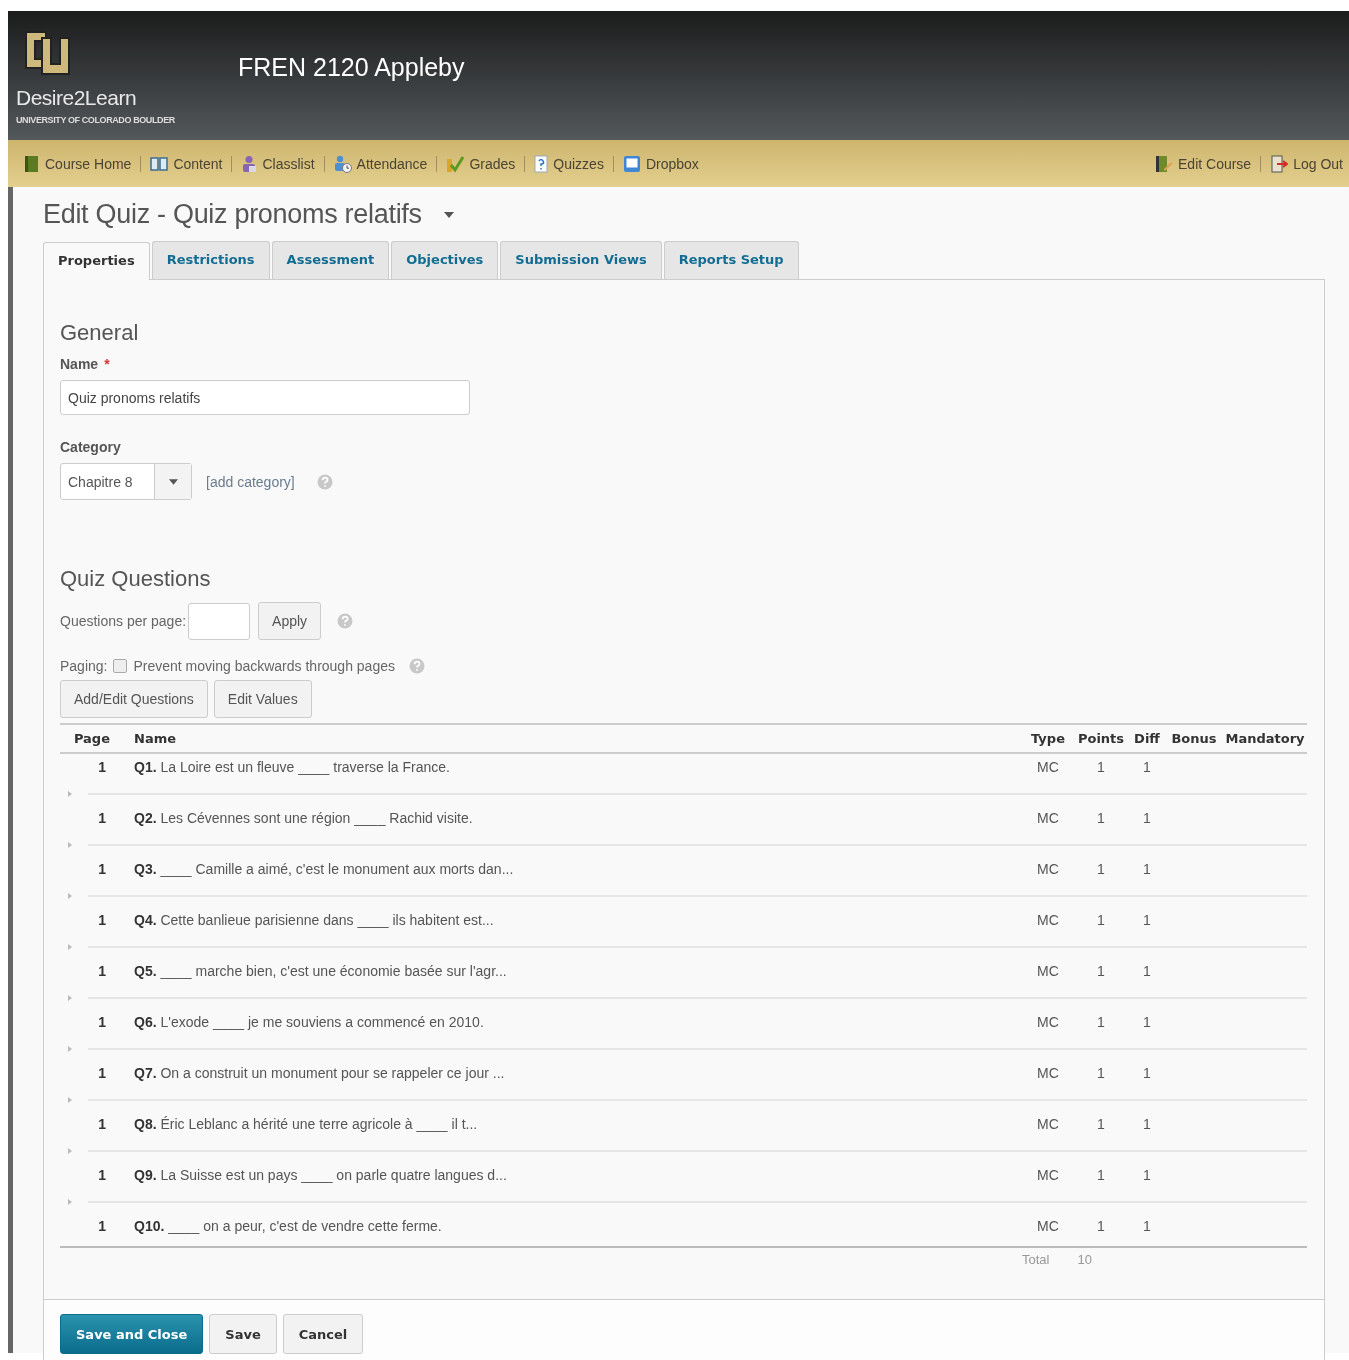  Describe the element at coordinates (631, 163) in the screenshot. I see `monitor-icon` at that location.